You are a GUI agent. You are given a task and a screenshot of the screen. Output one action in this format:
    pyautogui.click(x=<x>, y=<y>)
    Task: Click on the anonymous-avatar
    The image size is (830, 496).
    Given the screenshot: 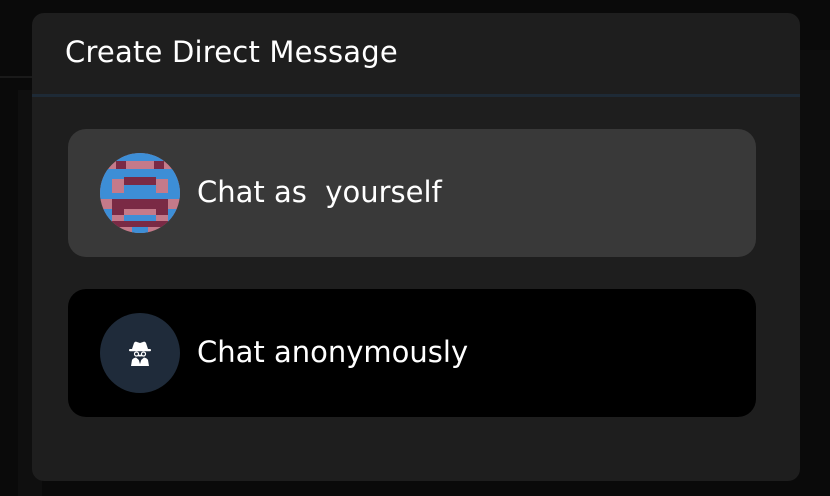 What is the action you would take?
    pyautogui.click(x=140, y=353)
    